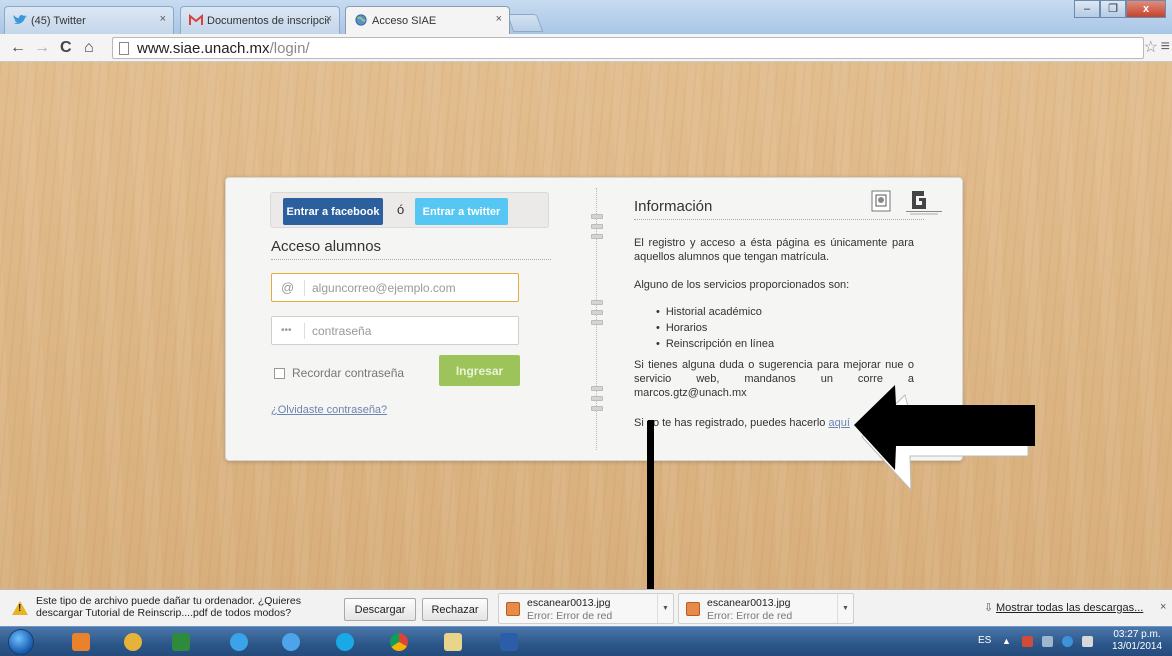 The width and height of the screenshot is (1172, 656). I want to click on email-input, so click(412, 288).